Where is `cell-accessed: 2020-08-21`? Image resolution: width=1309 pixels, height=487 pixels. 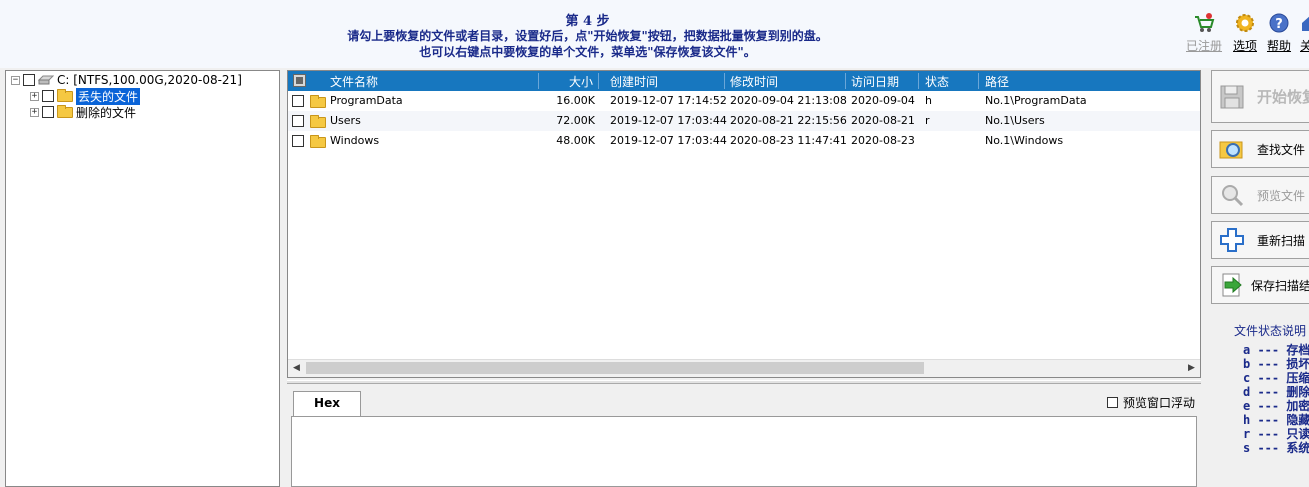
cell-accessed: 2020-08-21 is located at coordinates (883, 120).